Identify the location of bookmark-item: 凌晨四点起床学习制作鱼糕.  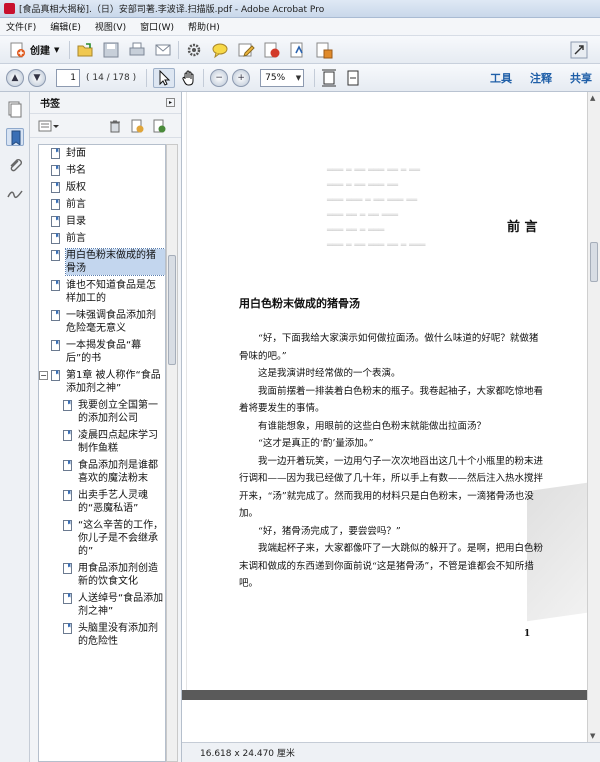
(102, 442).